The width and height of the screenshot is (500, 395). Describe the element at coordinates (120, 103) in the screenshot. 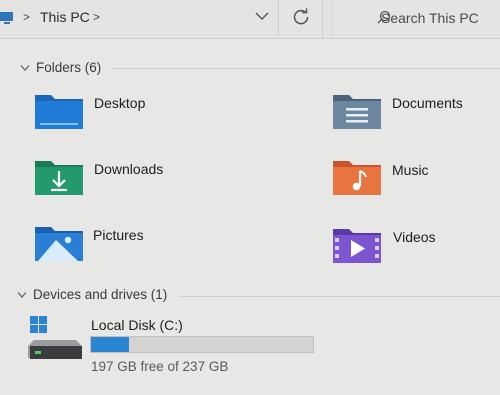

I see `folder-label: Desktop` at that location.